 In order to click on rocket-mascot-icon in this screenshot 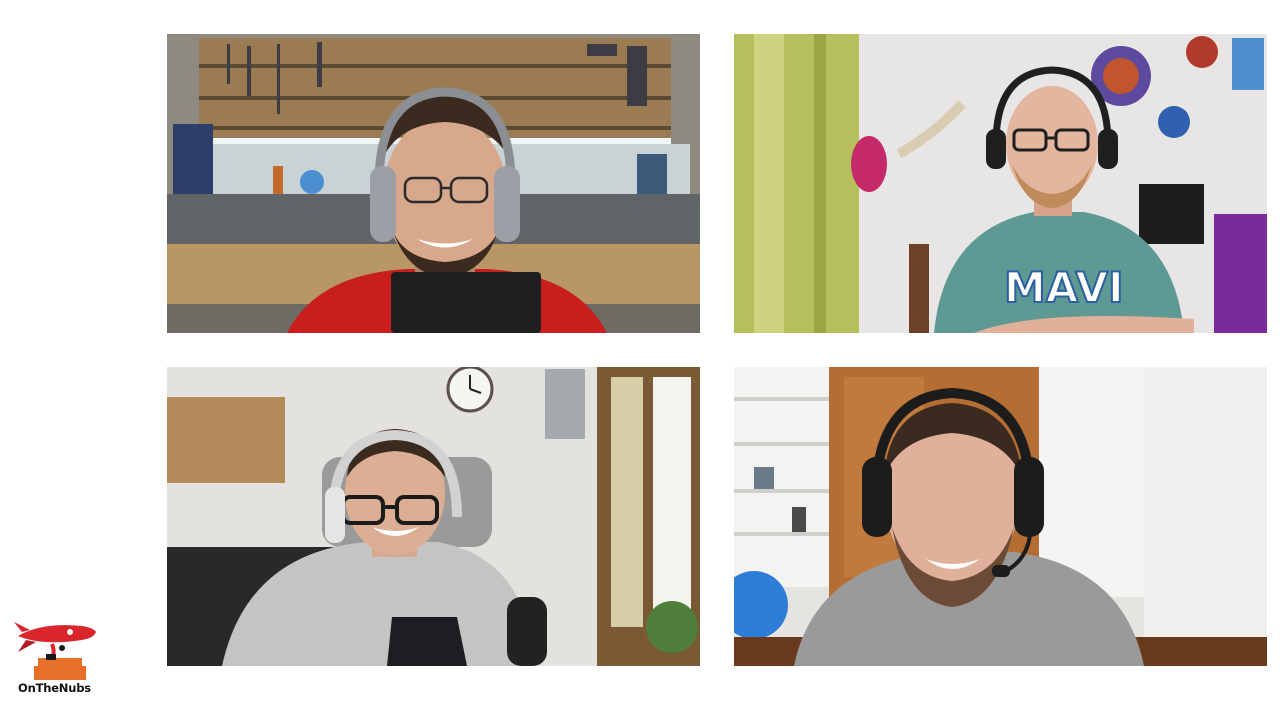, I will do `click(55, 651)`.